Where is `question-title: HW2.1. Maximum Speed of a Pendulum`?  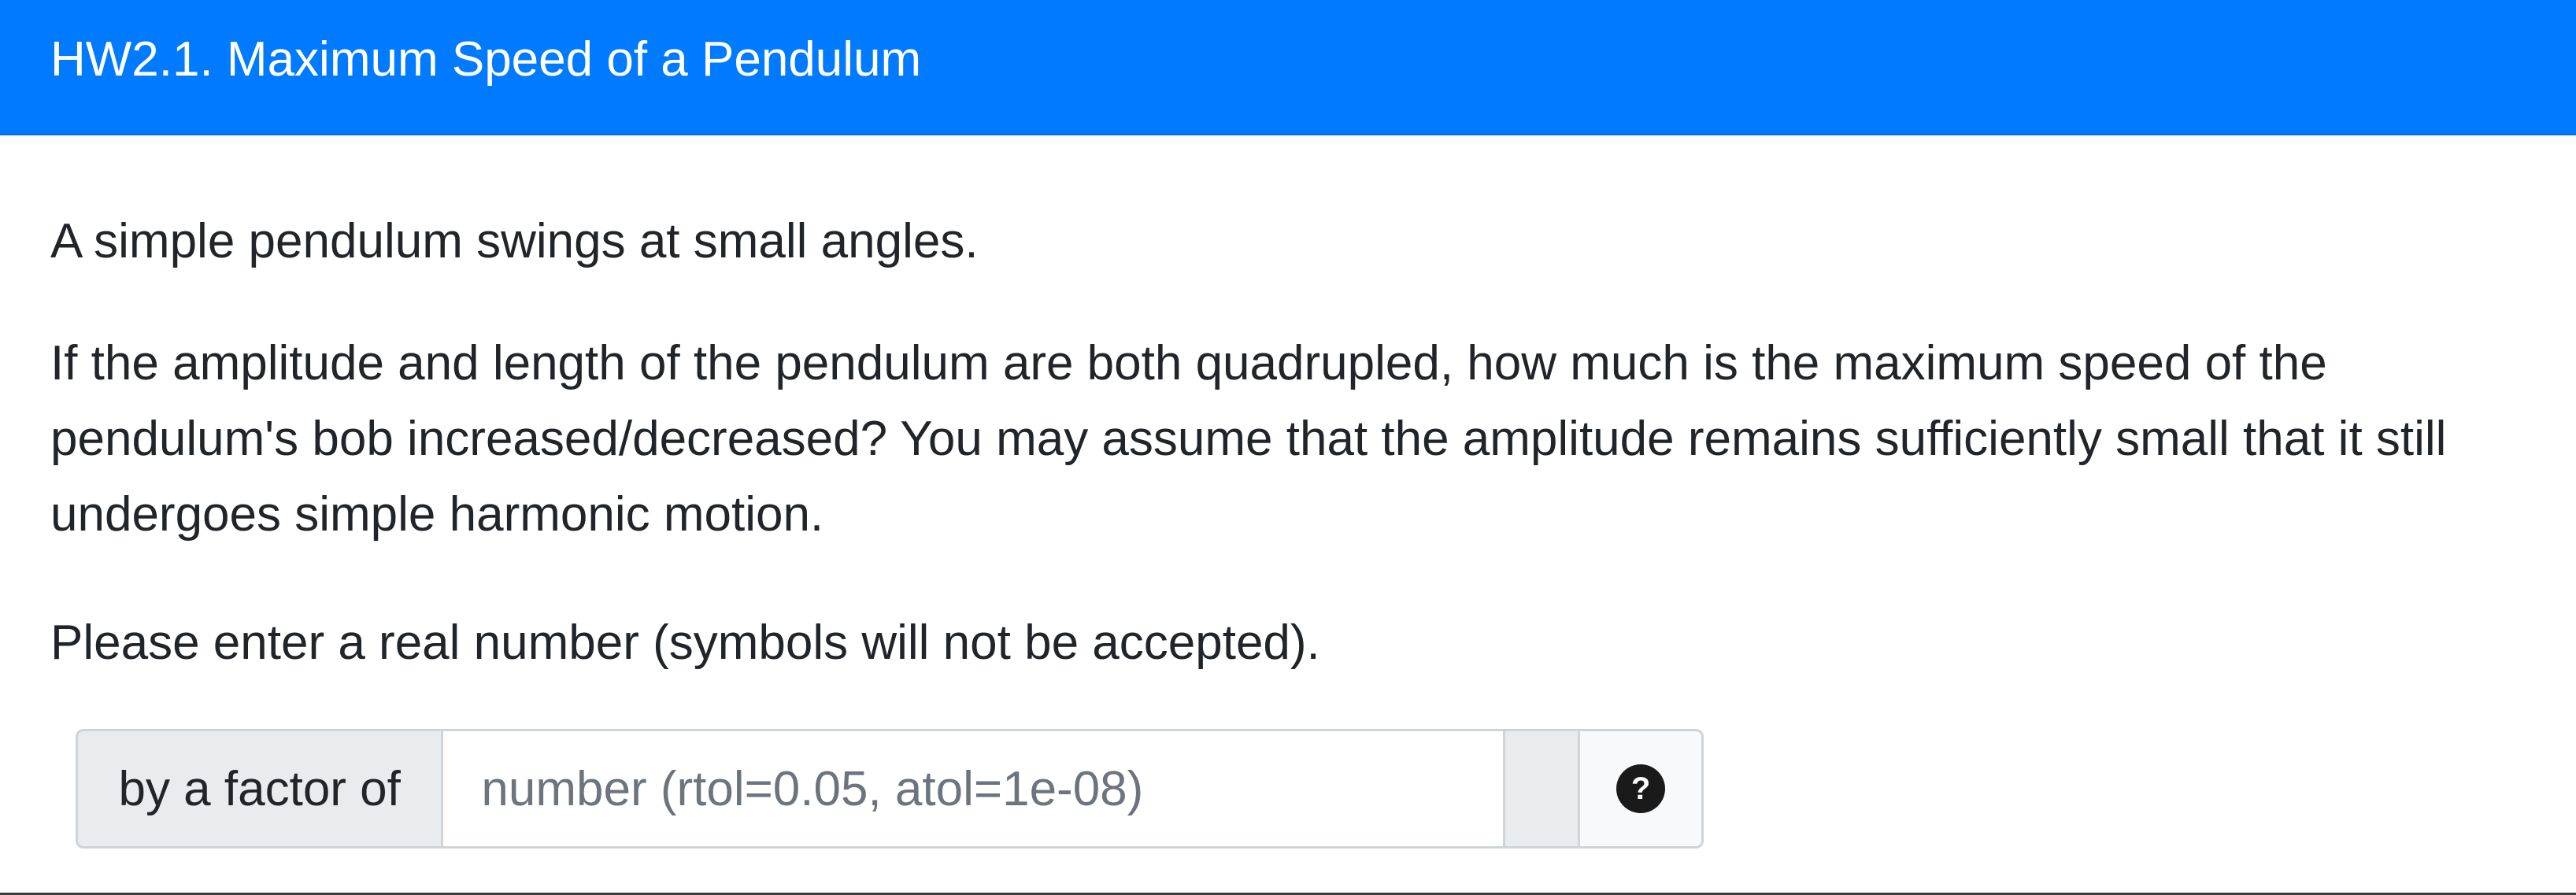
question-title: HW2.1. Maximum Speed of a Pendulum is located at coordinates (486, 60).